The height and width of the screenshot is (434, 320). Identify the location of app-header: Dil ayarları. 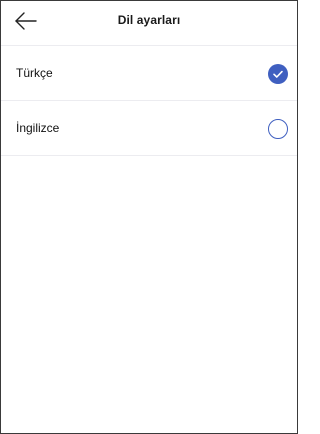
(149, 23).